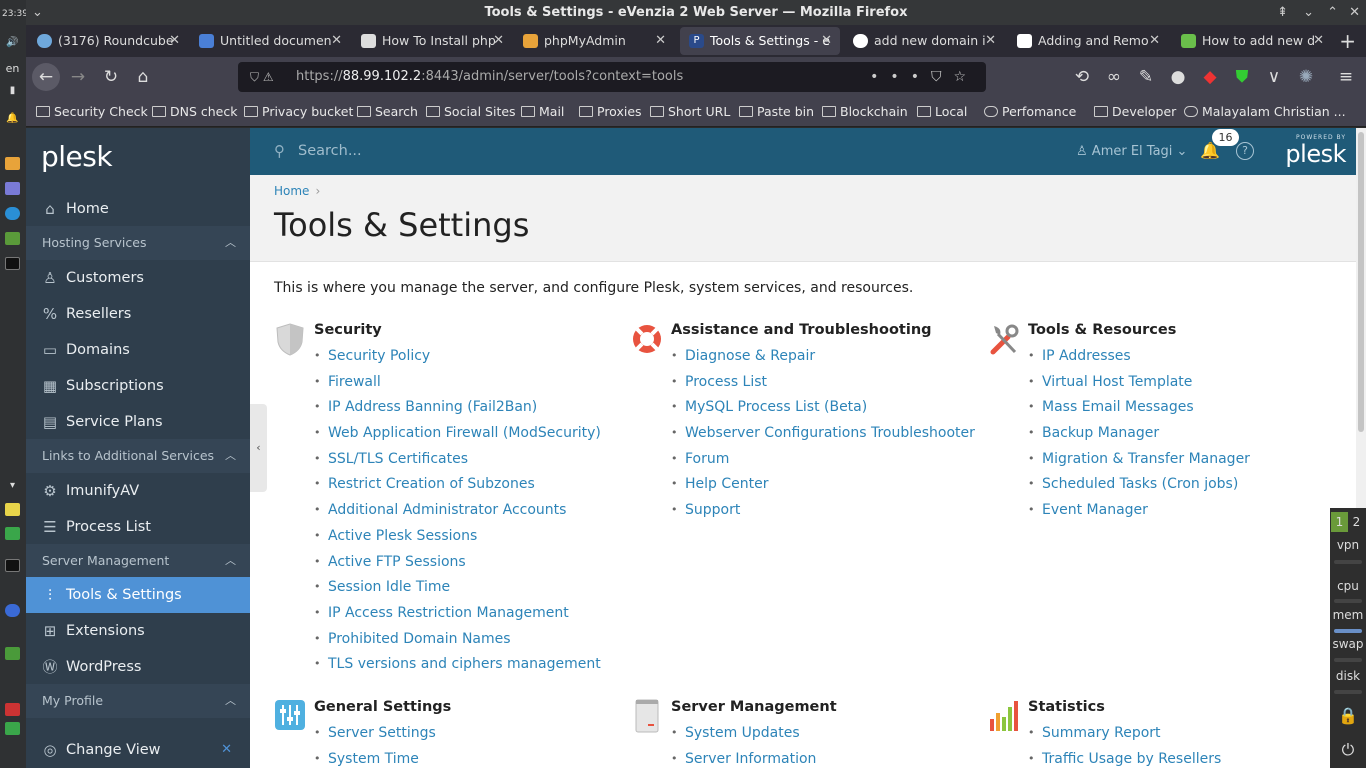 The height and width of the screenshot is (768, 1366). What do you see at coordinates (1124, 759) in the screenshot?
I see `link-traffic-usage-resellers: Traffic Usage by Resellers` at bounding box center [1124, 759].